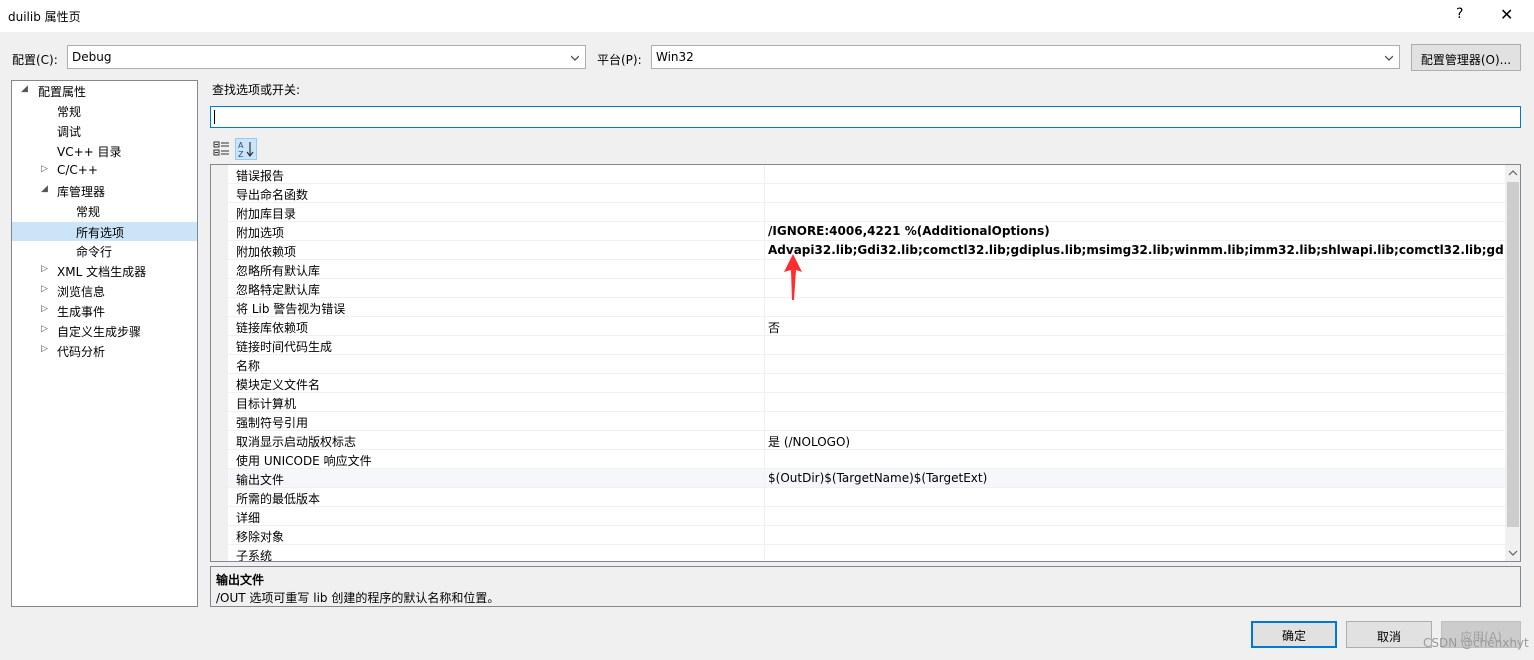  I want to click on property-row: 目标计算机, so click(858, 402).